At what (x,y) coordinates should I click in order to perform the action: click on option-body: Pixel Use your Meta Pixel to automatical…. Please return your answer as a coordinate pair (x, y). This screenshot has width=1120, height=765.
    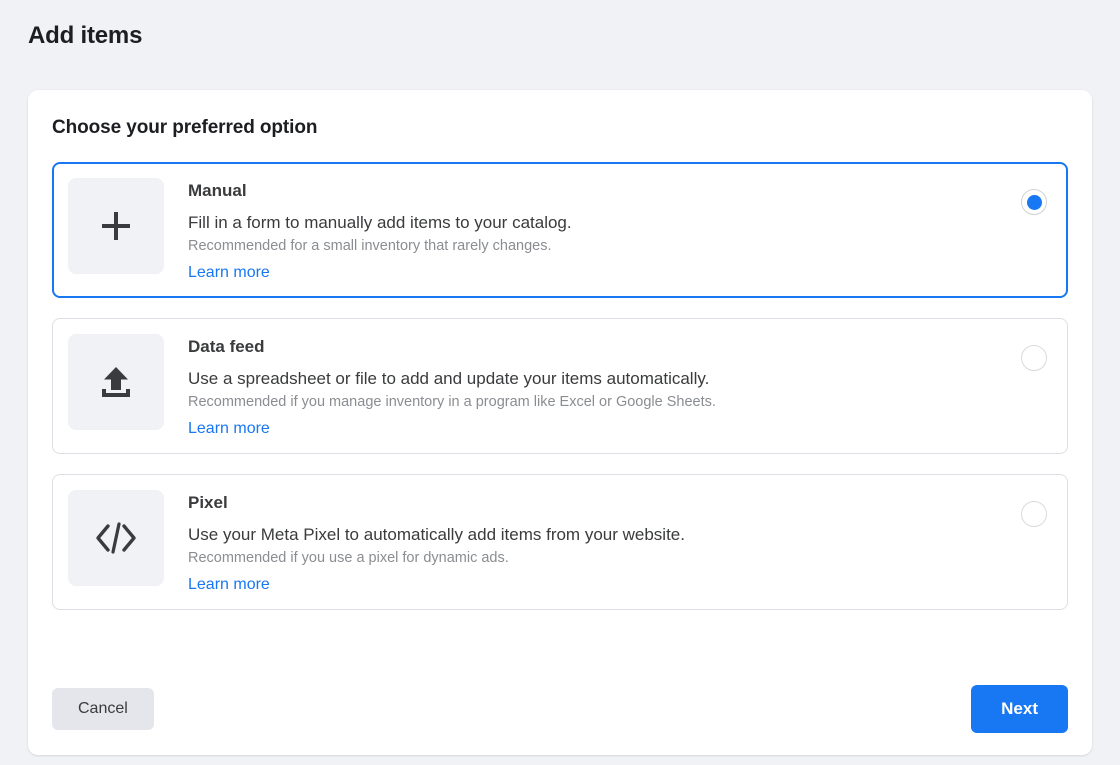
    Looking at the image, I should click on (592, 542).